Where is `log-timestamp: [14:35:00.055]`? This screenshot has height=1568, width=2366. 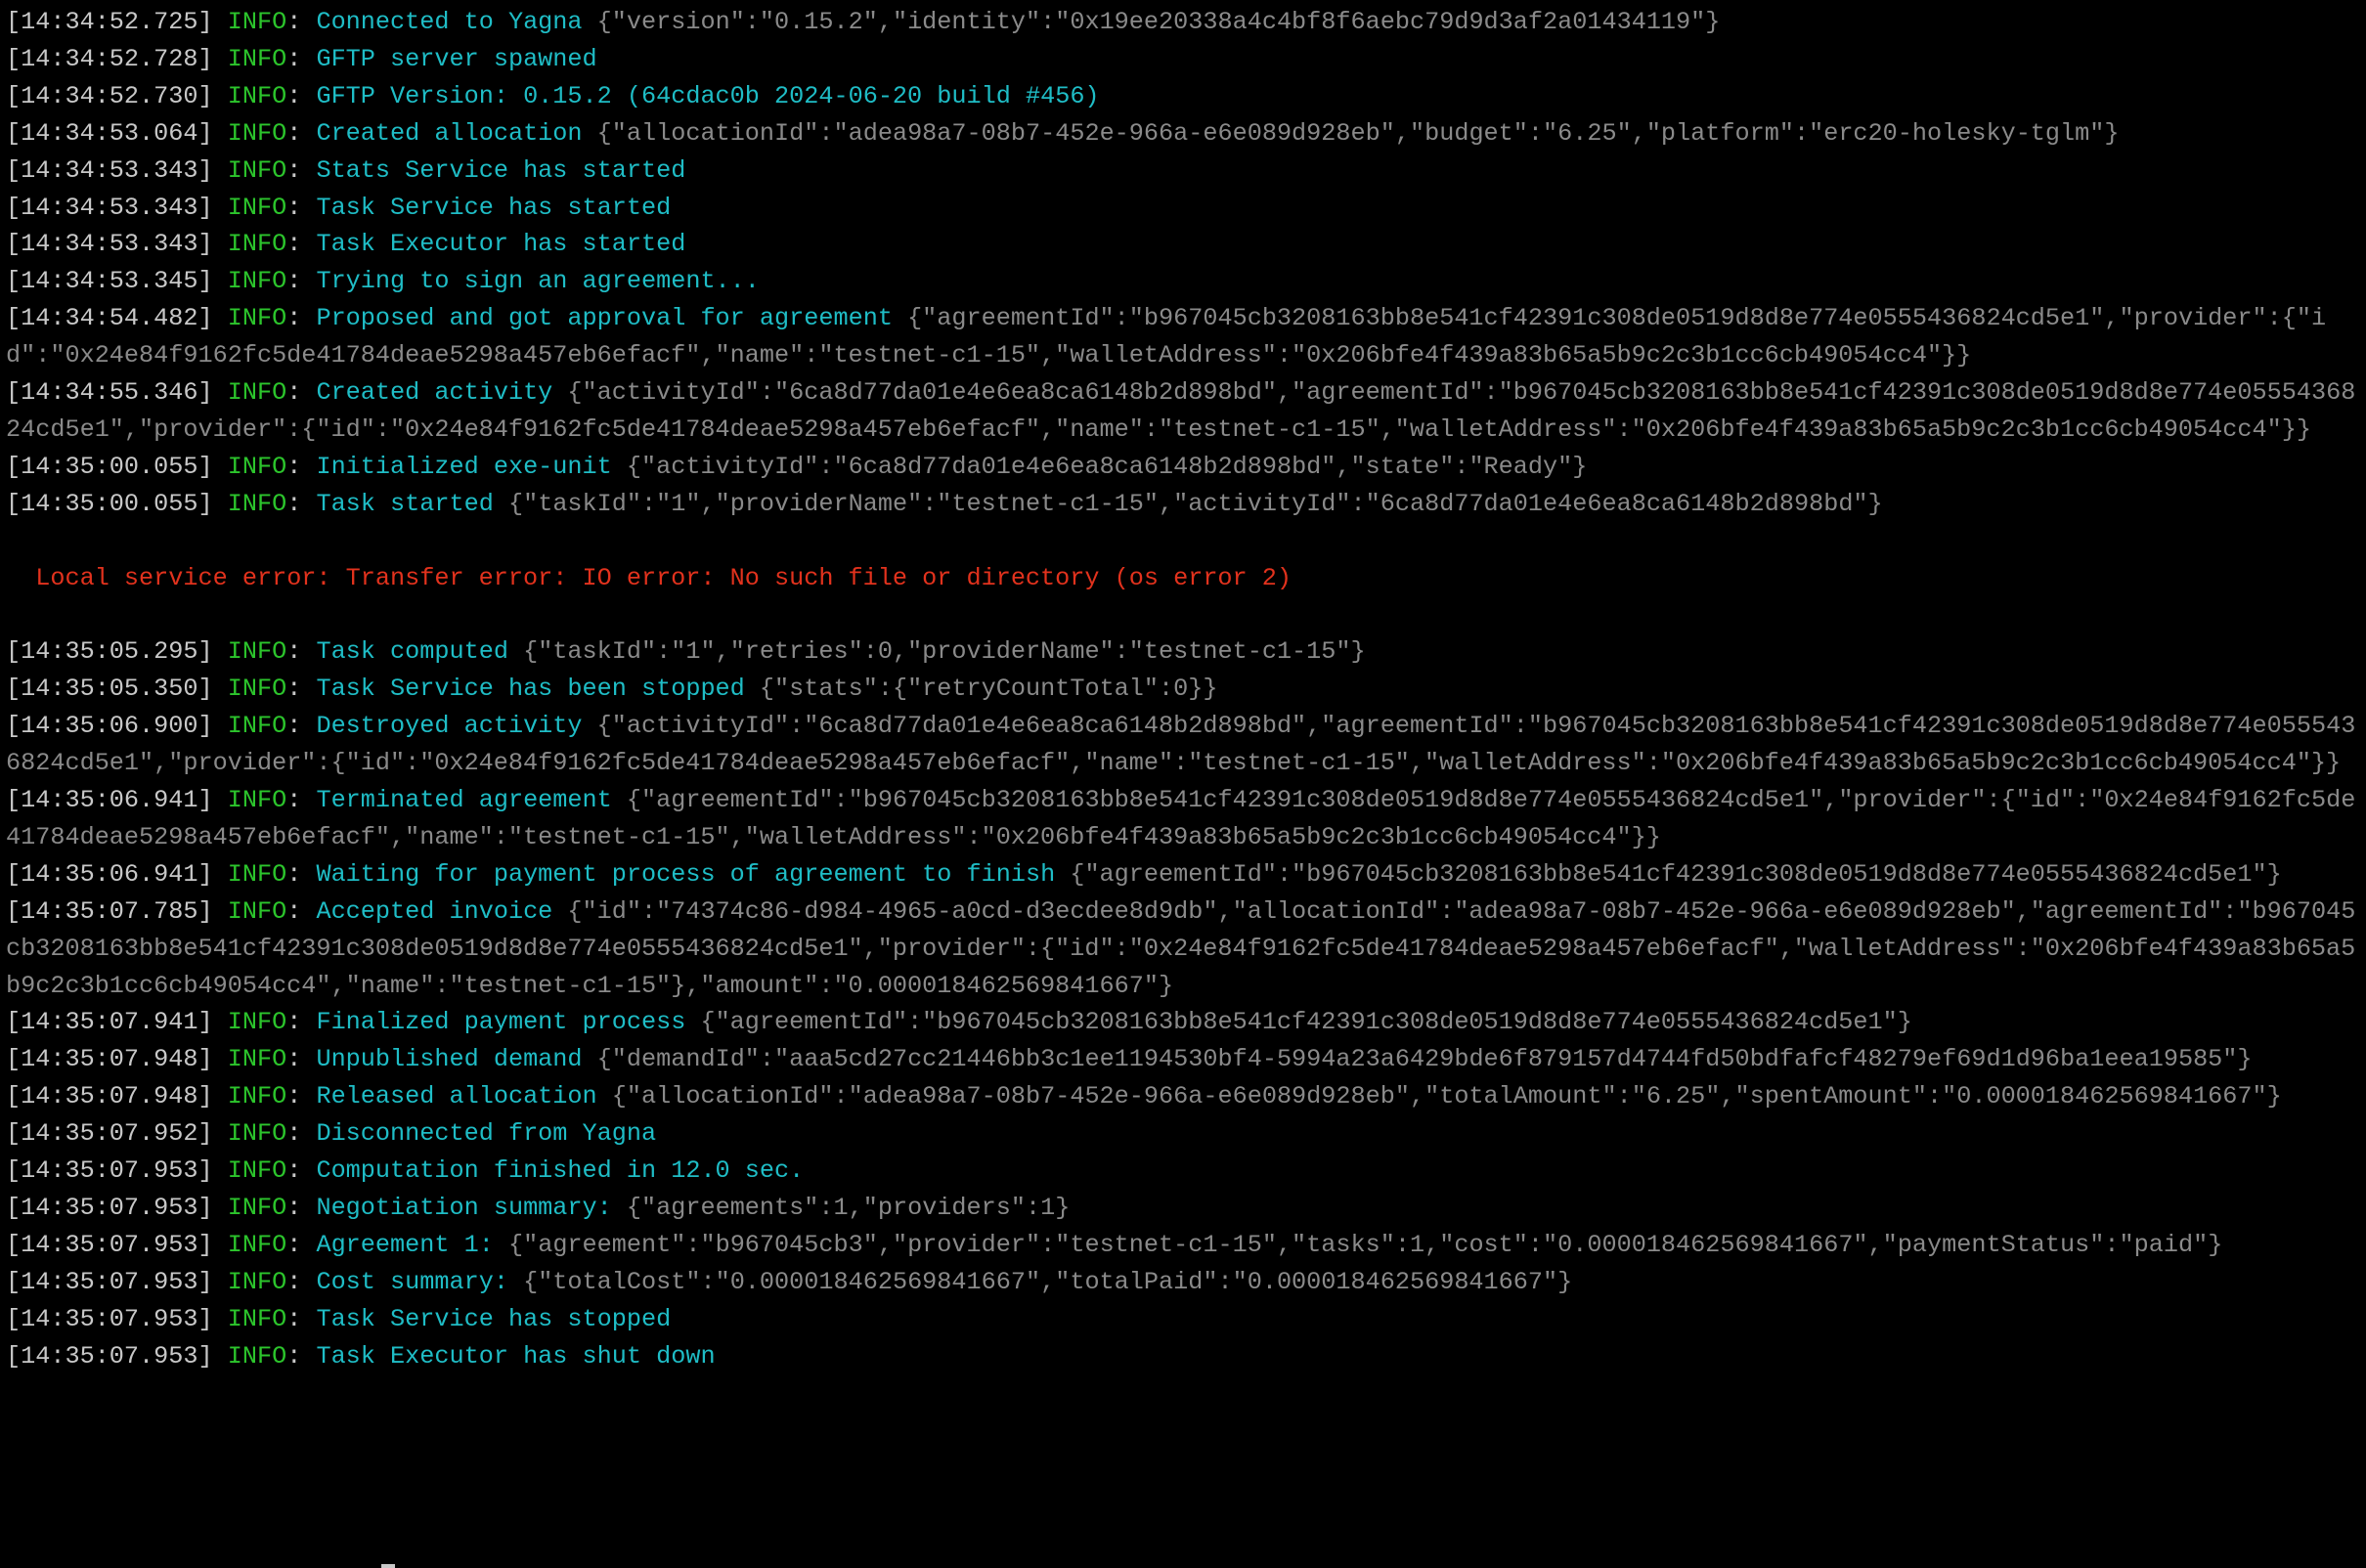 log-timestamp: [14:35:00.055] is located at coordinates (109, 466).